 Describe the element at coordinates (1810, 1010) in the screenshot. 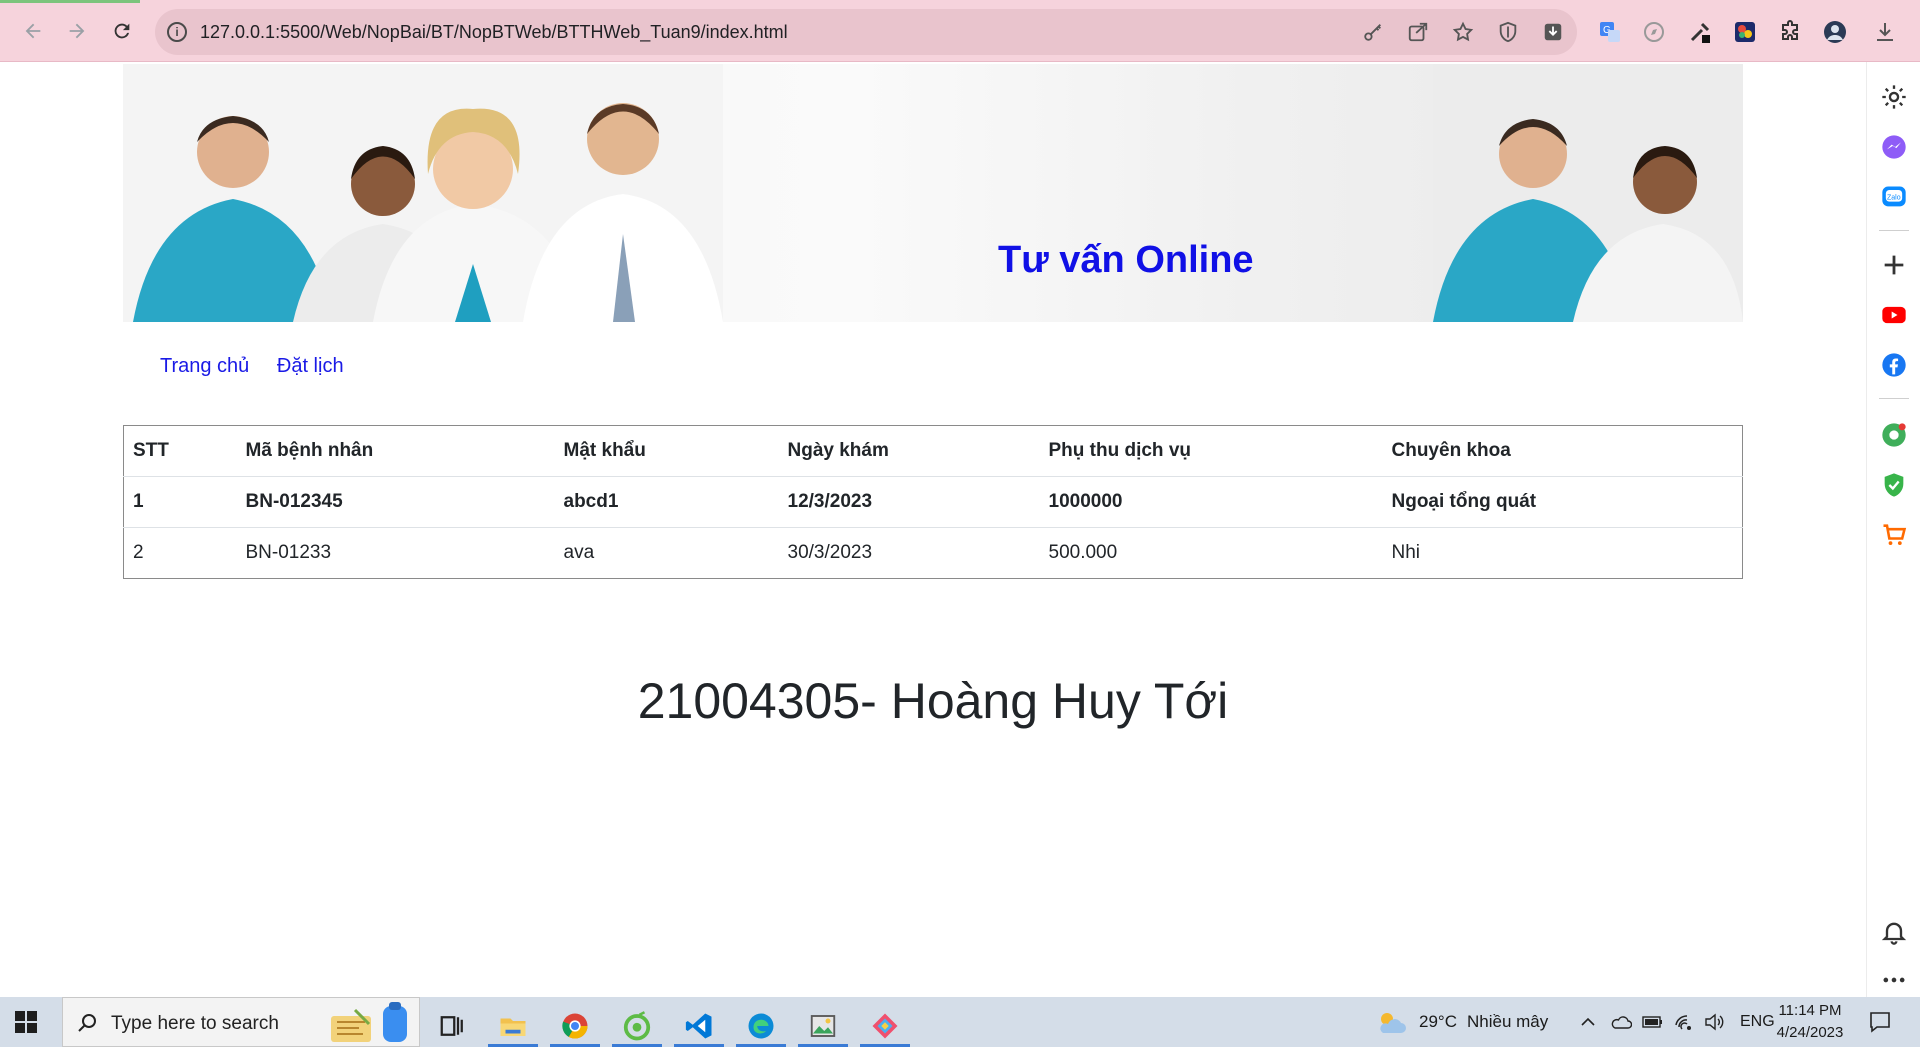

I see `clock-time: 11:14 PM` at that location.